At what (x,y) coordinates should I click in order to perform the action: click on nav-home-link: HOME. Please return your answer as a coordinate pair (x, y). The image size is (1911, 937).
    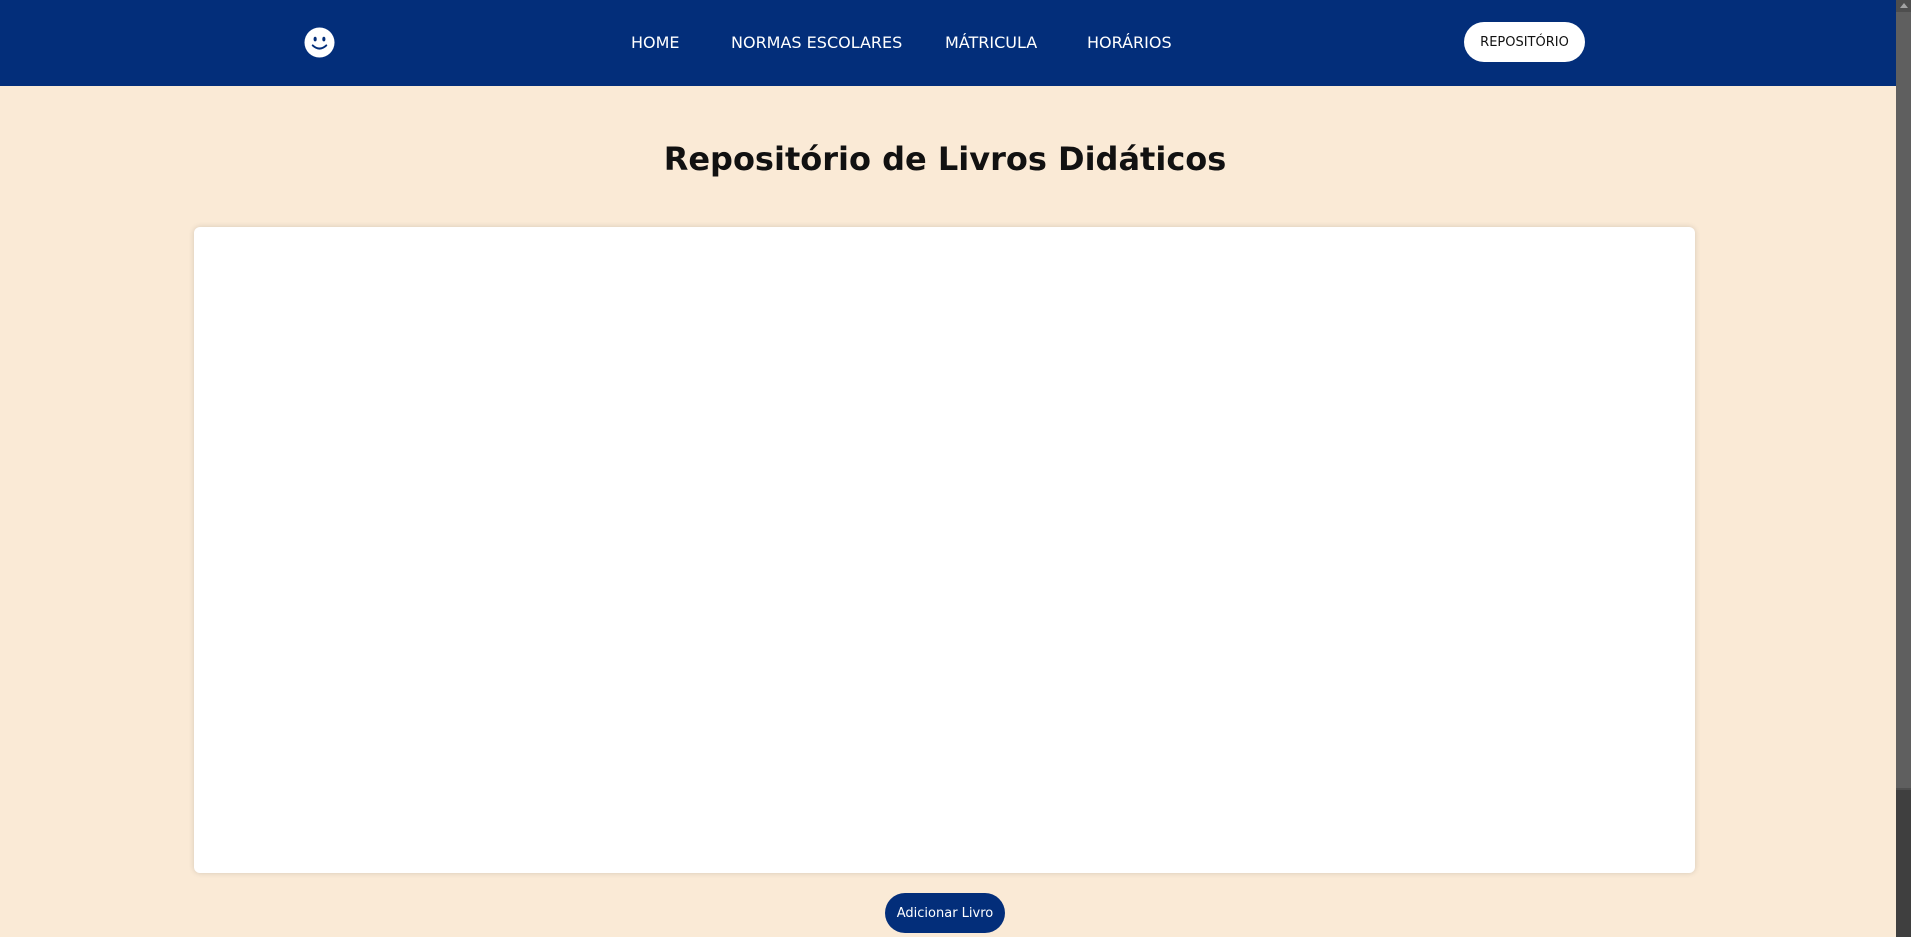
    Looking at the image, I should click on (655, 43).